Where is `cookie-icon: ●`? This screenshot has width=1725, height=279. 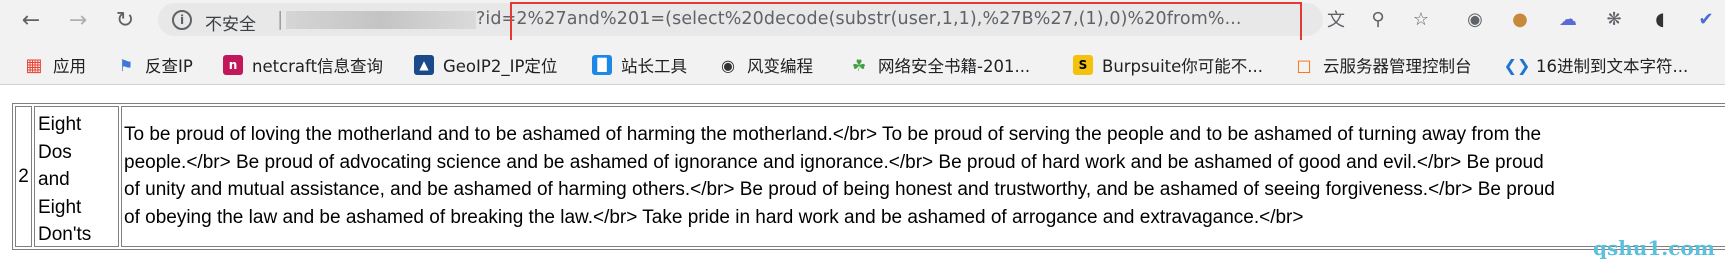 cookie-icon: ● is located at coordinates (1520, 19).